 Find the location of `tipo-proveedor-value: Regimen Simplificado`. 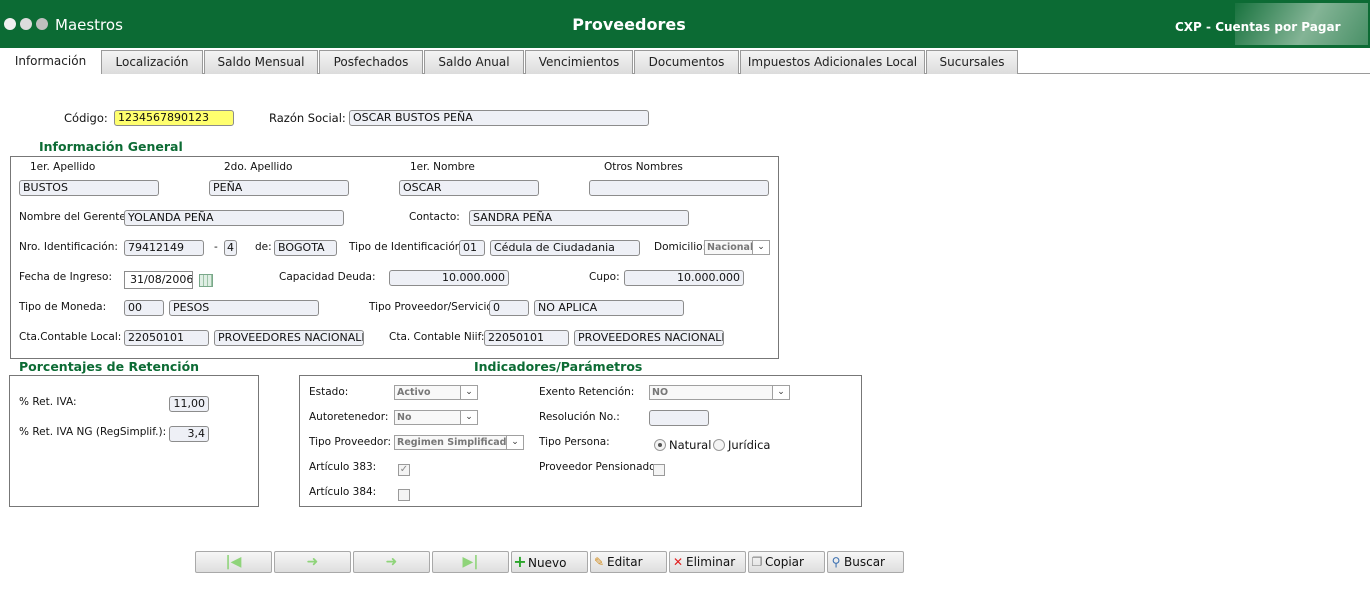

tipo-proveedor-value: Regimen Simplificado is located at coordinates (455, 442).